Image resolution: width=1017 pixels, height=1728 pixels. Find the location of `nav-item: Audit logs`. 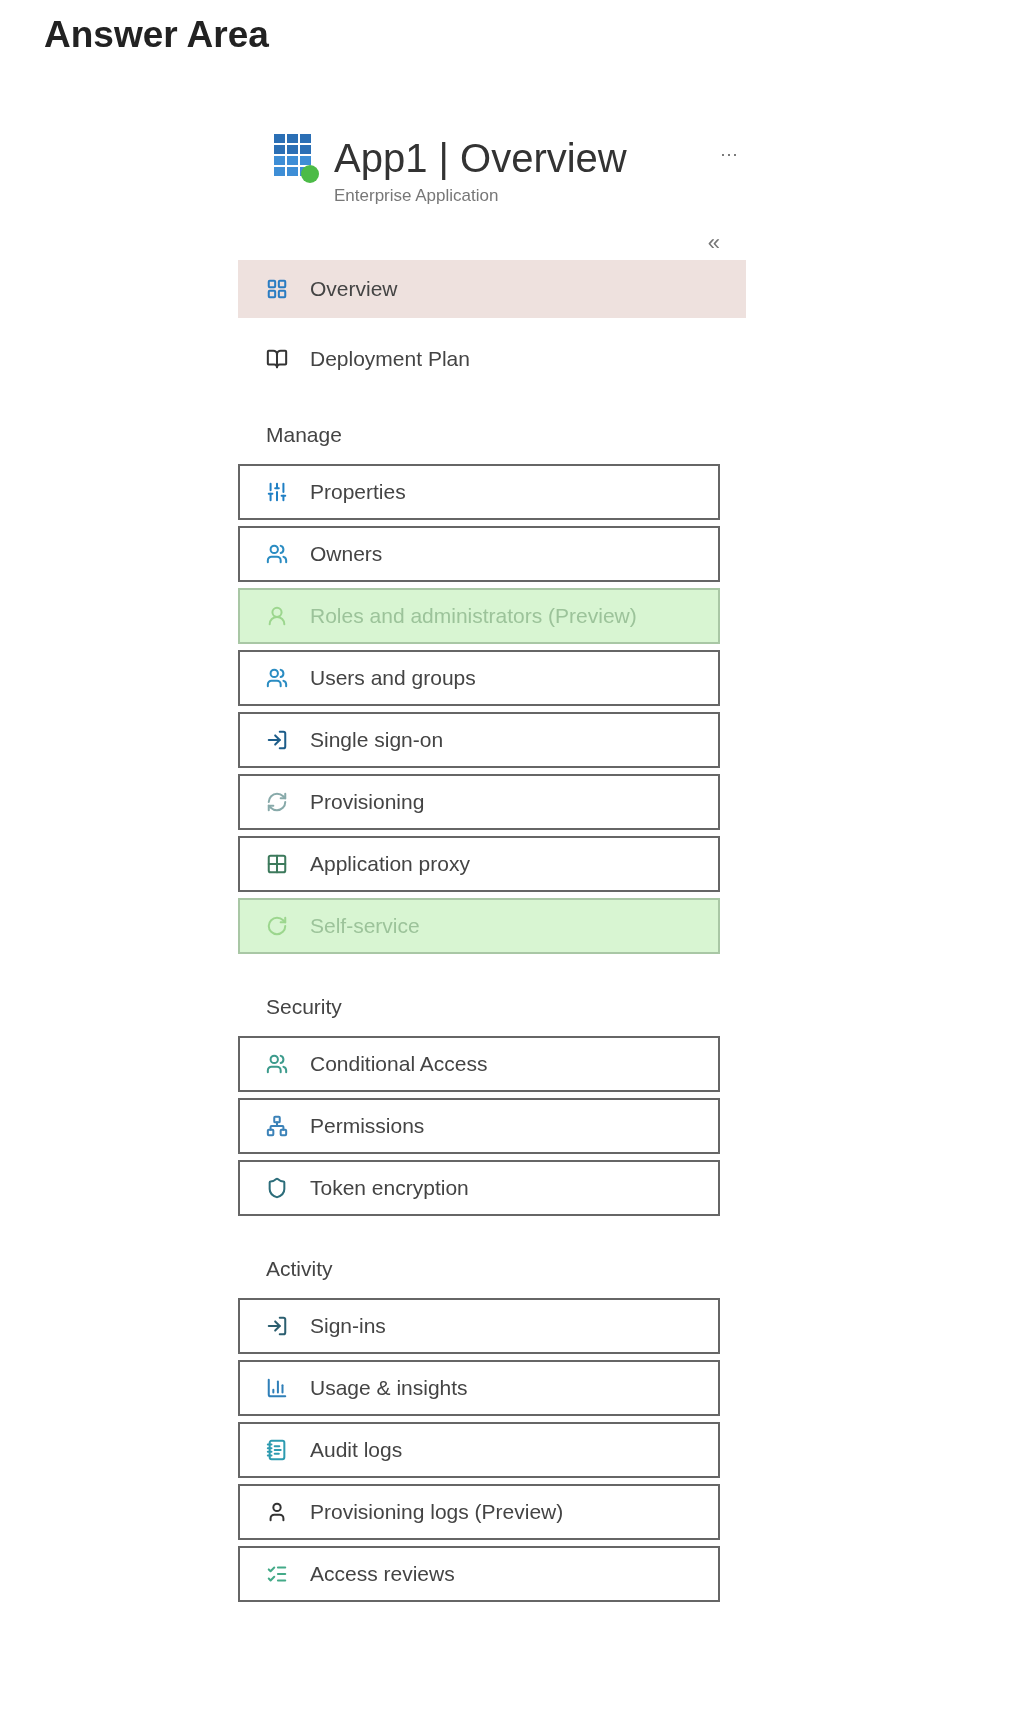

nav-item: Audit logs is located at coordinates (479, 1450).